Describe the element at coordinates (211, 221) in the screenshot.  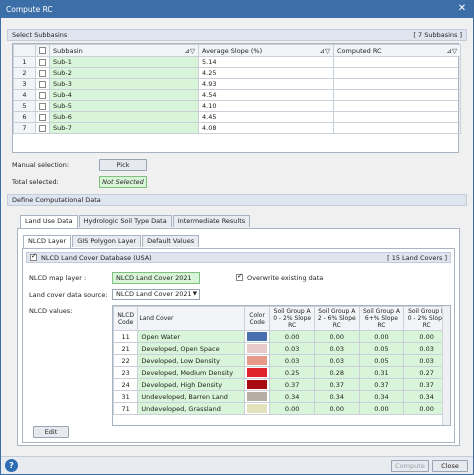
I see `tab-intermediate-results: Intermediate Results` at that location.